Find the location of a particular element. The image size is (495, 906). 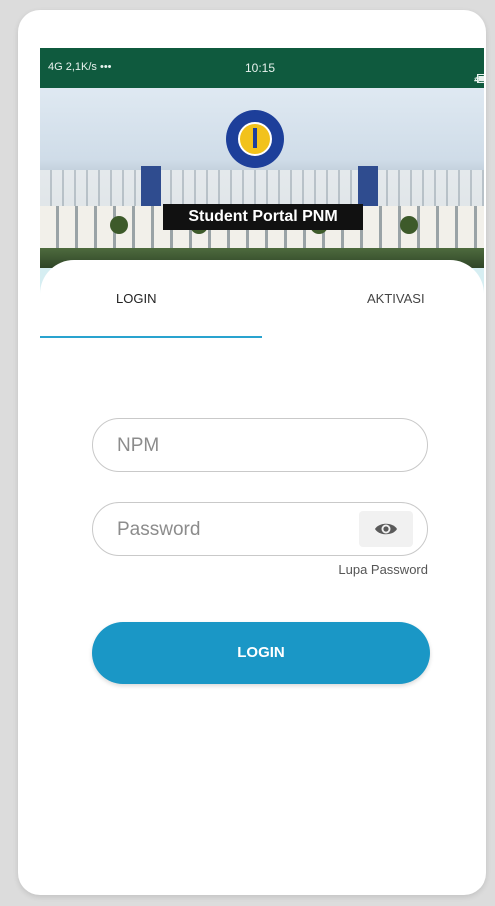

tab-login: LOGIN is located at coordinates (136, 298).